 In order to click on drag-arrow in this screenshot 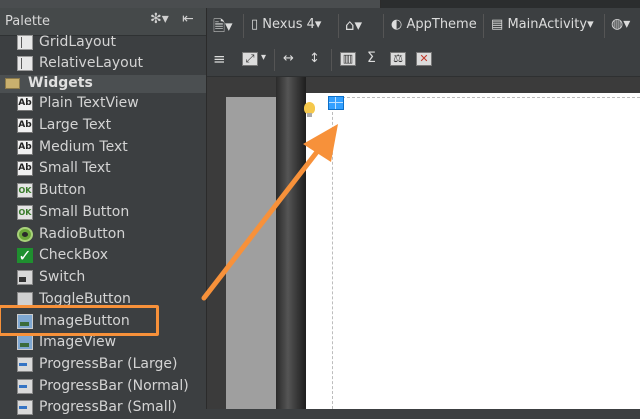, I will do `click(269, 212)`.